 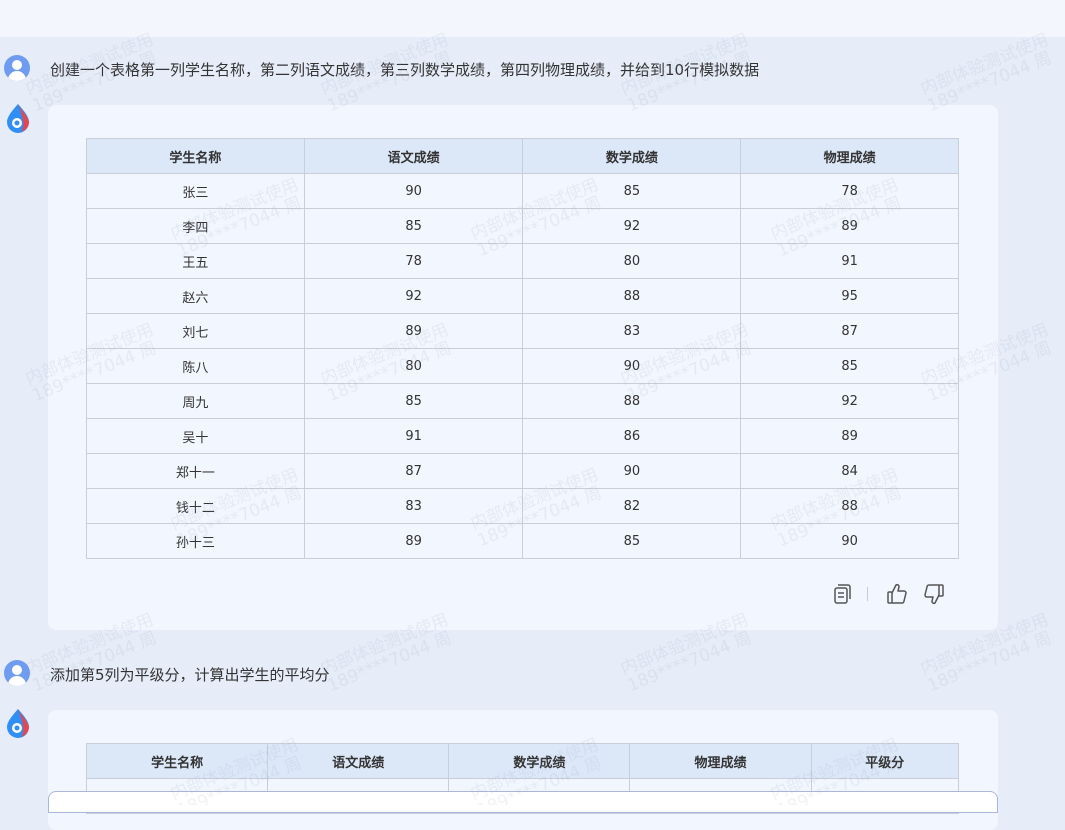 I want to click on table-cell: 陈八, so click(x=195, y=366).